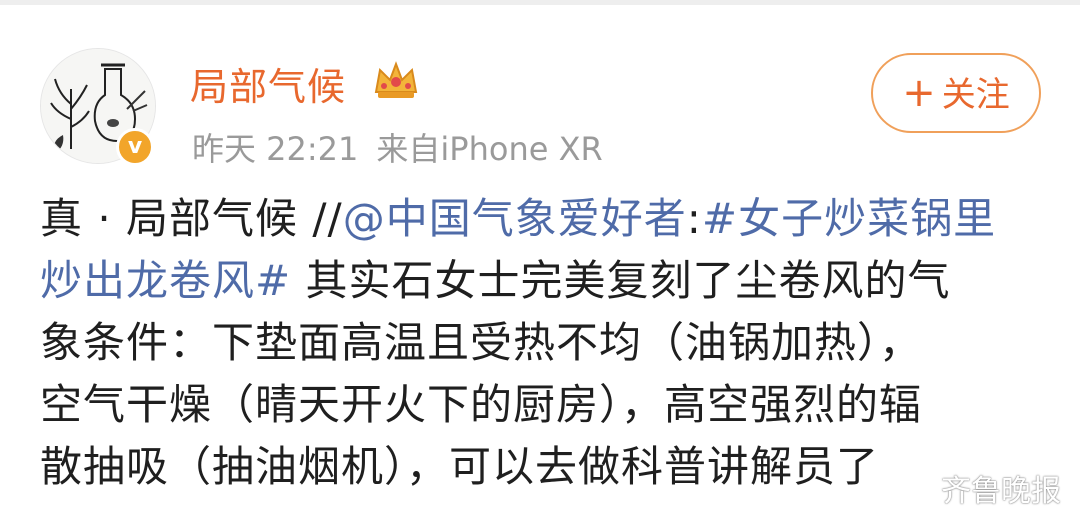 The width and height of the screenshot is (1080, 530). Describe the element at coordinates (914, 483) in the screenshot. I see `wechat-icon` at that location.